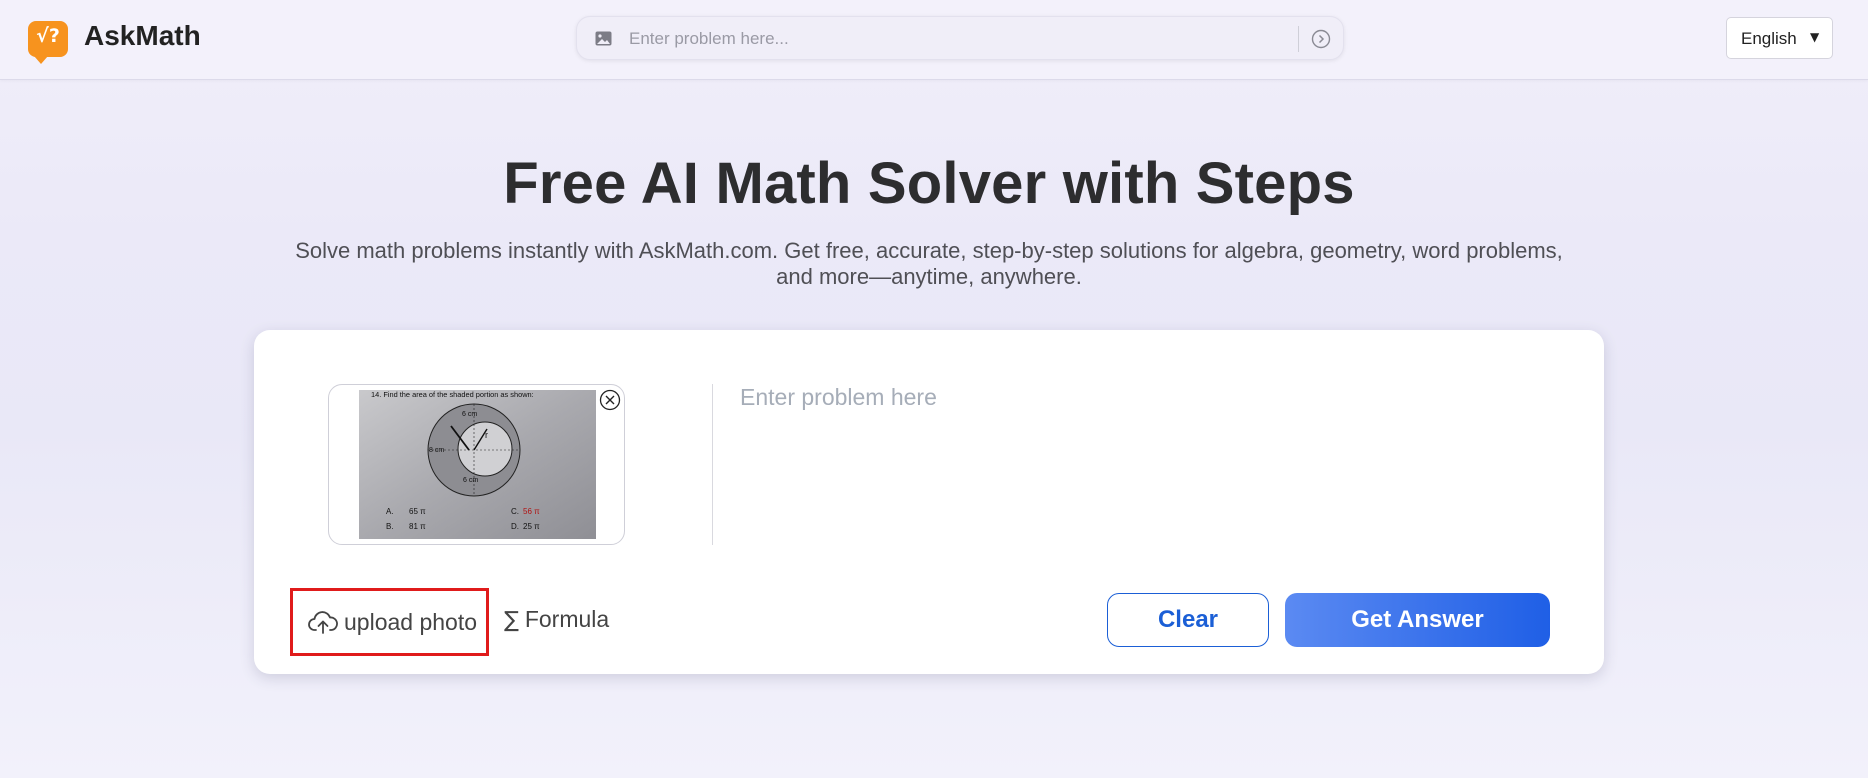  I want to click on get-answer-button: Get Answer, so click(1417, 620).